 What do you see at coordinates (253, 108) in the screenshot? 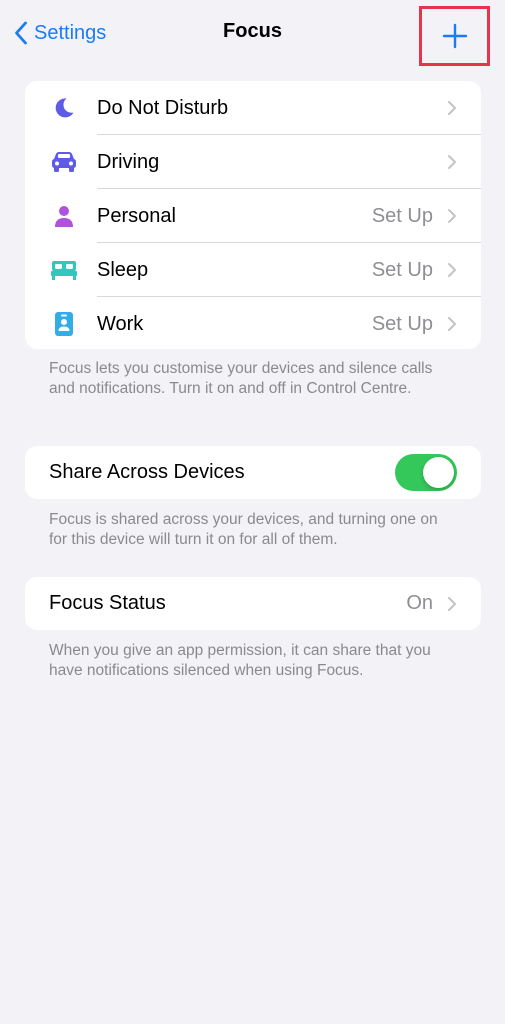
I see `focus-item-do-not-disturb: Do Not Disturb` at bounding box center [253, 108].